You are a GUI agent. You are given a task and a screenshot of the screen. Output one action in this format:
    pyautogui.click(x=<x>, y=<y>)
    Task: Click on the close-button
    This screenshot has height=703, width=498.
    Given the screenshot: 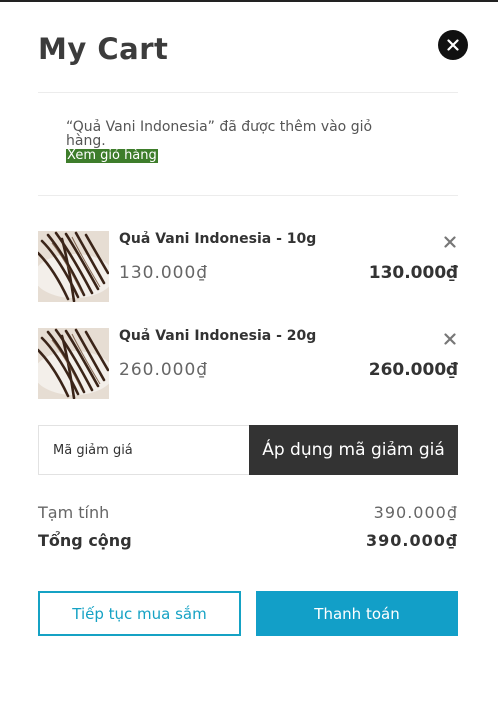 What is the action you would take?
    pyautogui.click(x=453, y=45)
    